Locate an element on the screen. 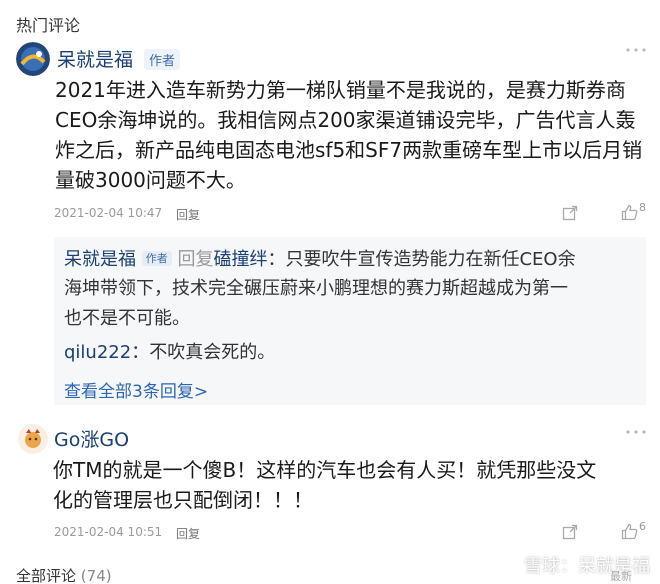  reply-1: 呆就是福 作者 回复磕撞绊：只要吹牛宣传造势能力在新任CEO余 is located at coordinates (351, 259).